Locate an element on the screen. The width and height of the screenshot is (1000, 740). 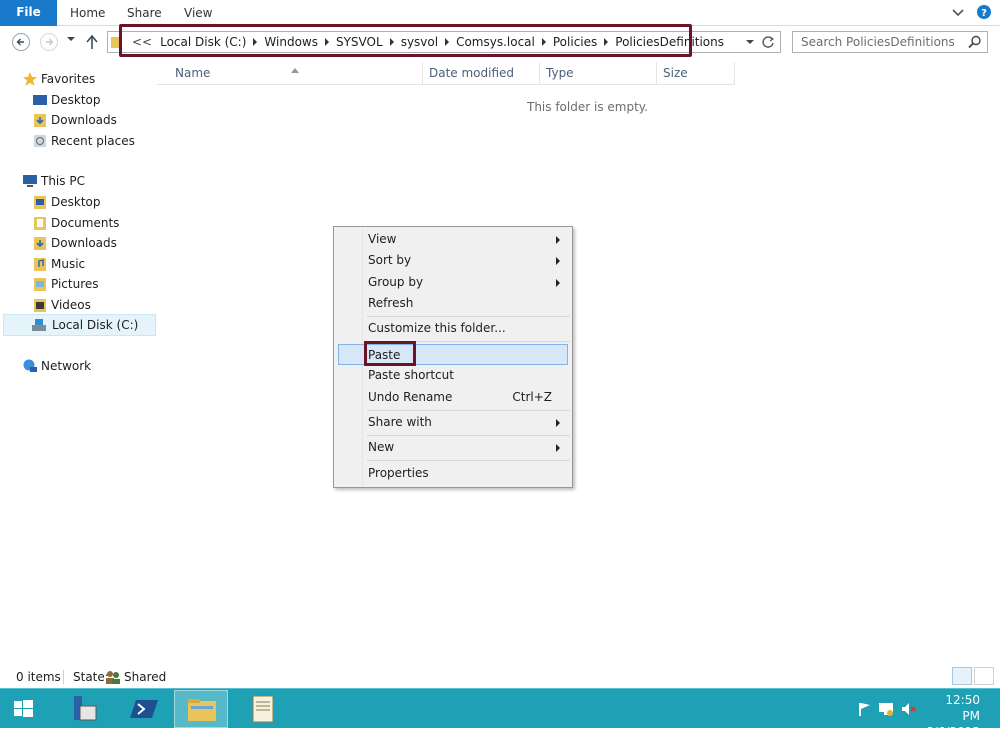
help-icon: ? is located at coordinates (984, 12).